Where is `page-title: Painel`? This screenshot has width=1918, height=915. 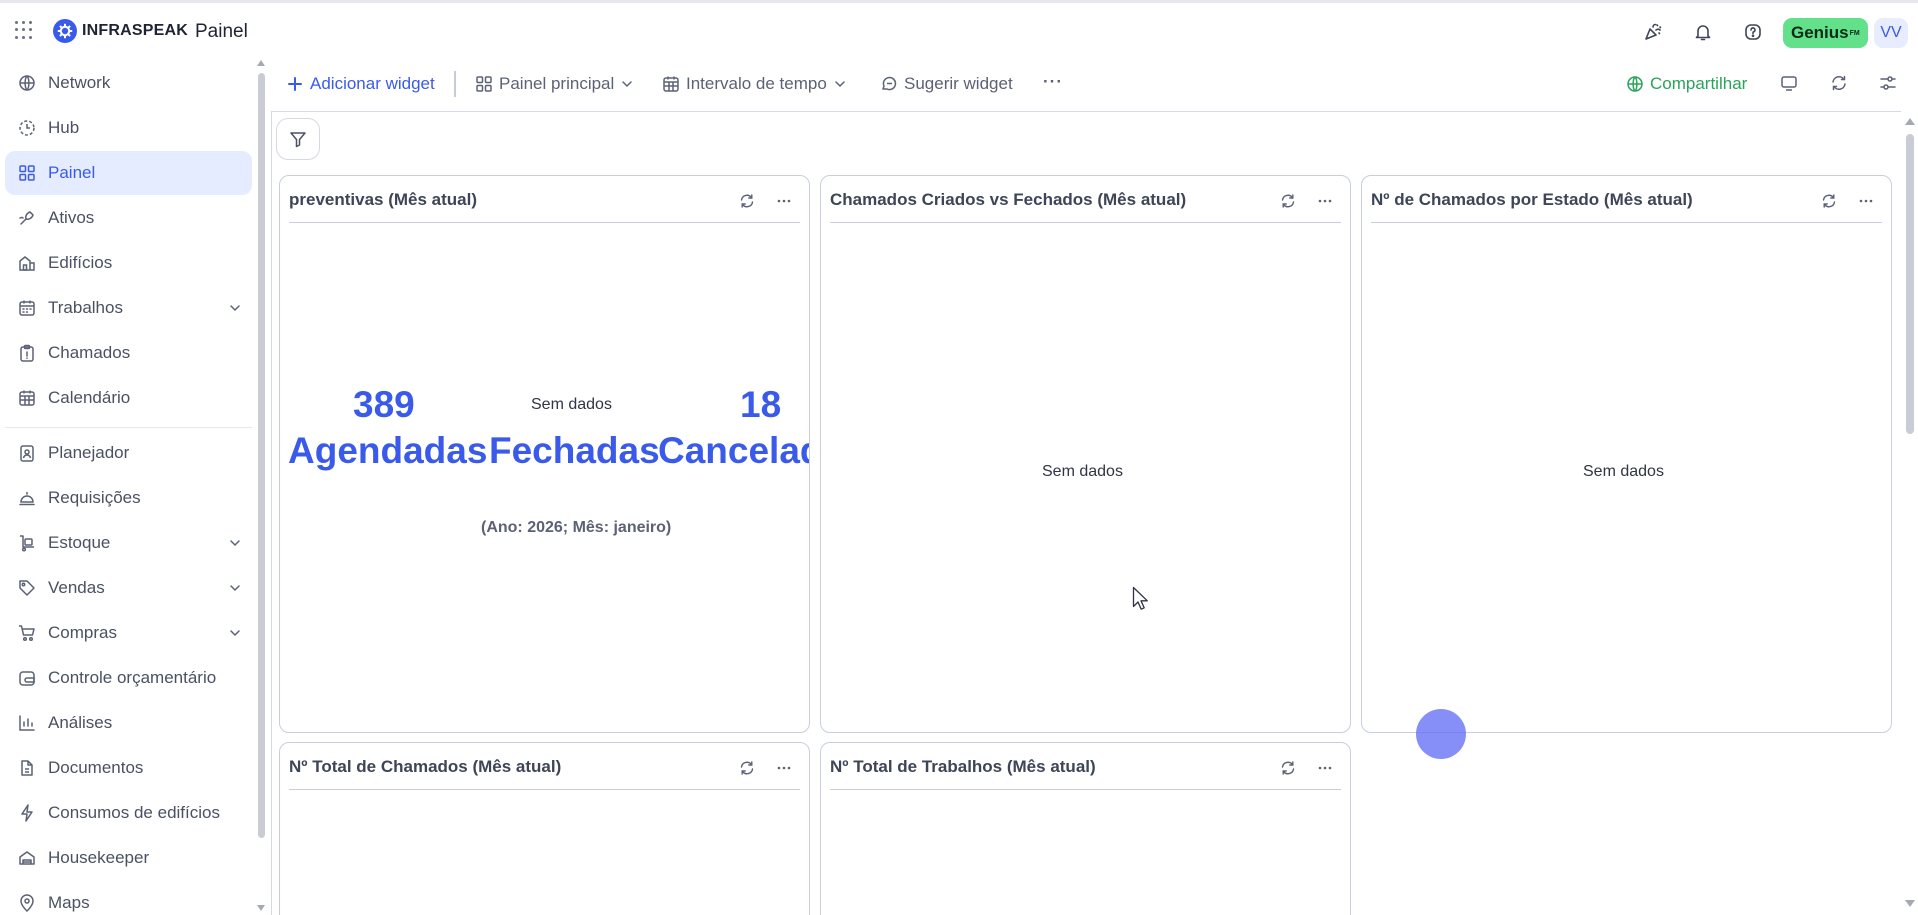 page-title: Painel is located at coordinates (221, 31).